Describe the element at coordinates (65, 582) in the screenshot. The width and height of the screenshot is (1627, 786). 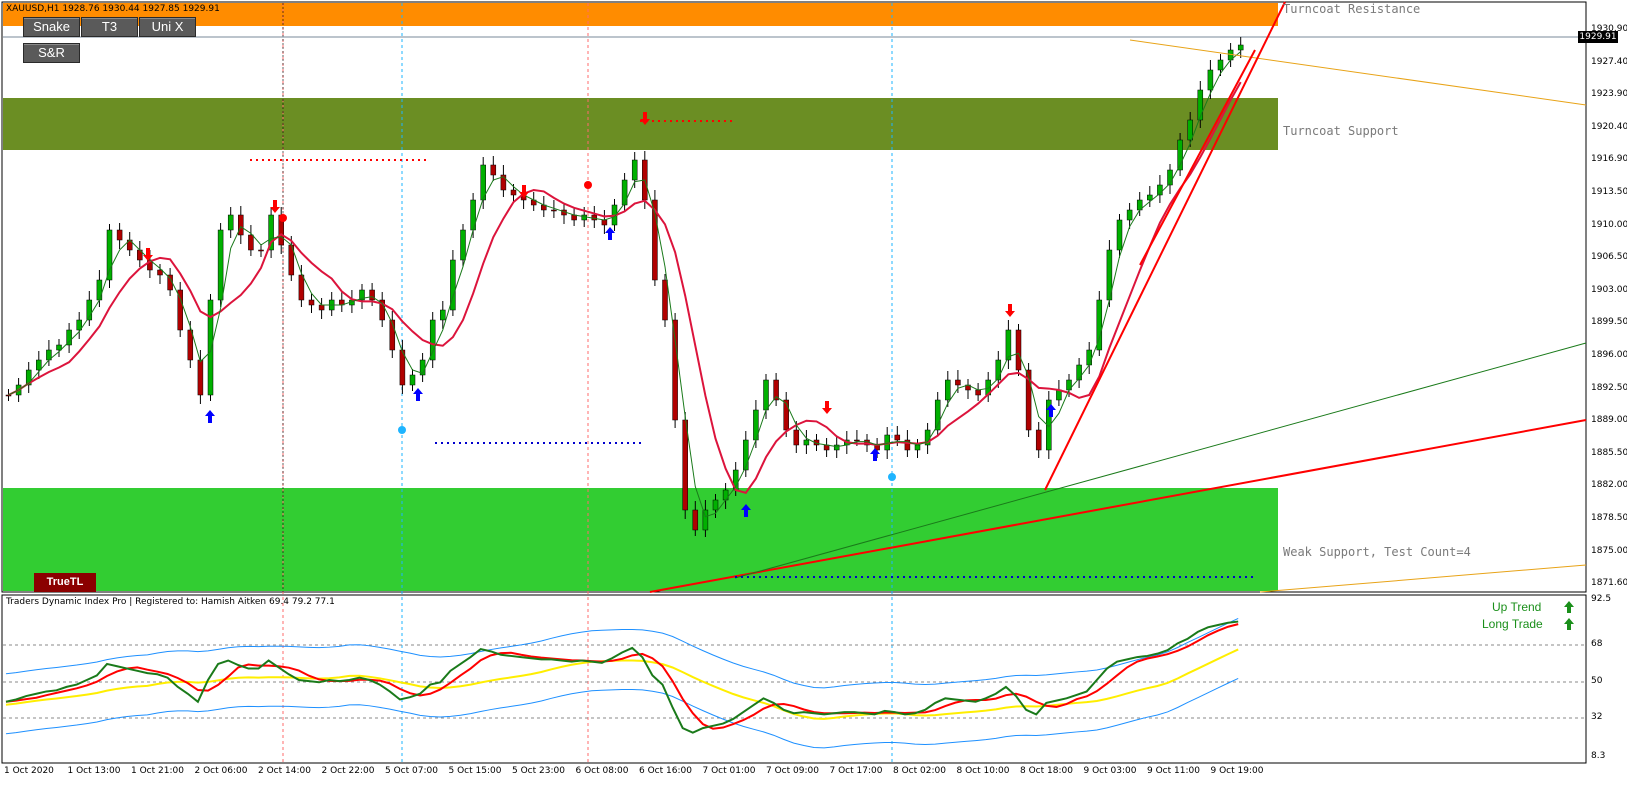
I see `truetl-button: TrueTL` at that location.